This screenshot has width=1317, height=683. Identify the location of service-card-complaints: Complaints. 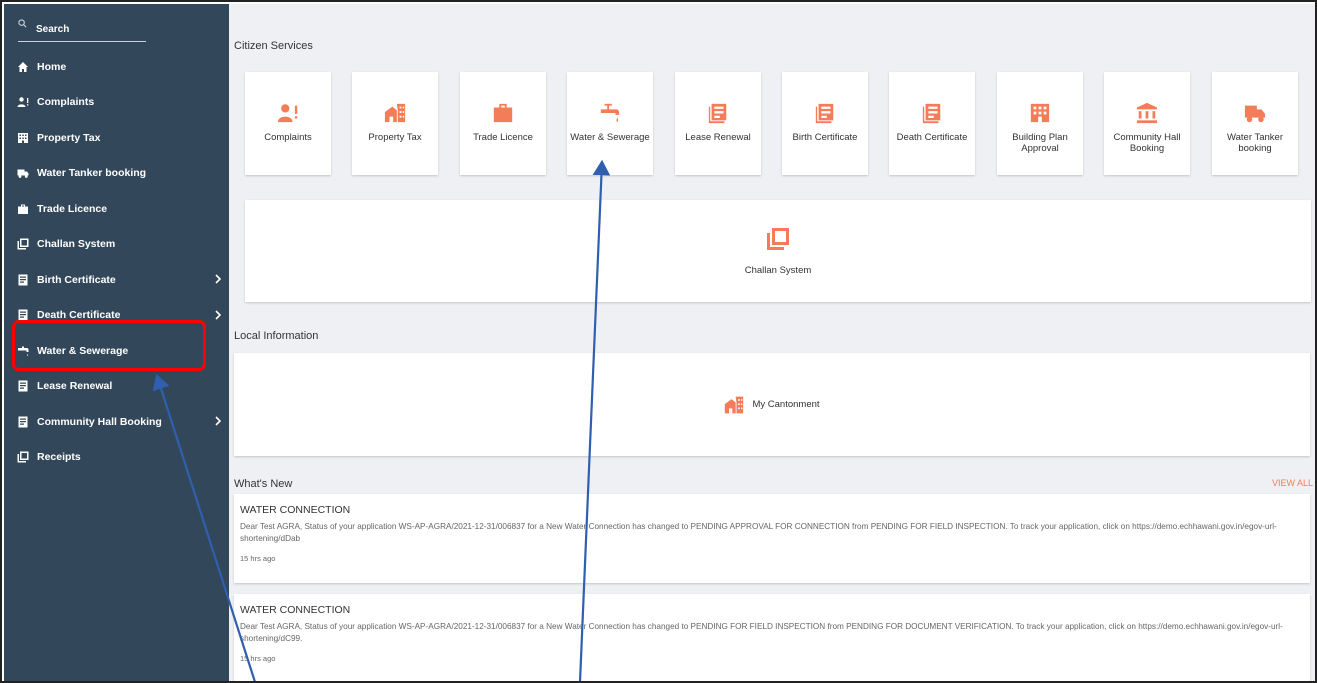
(288, 123).